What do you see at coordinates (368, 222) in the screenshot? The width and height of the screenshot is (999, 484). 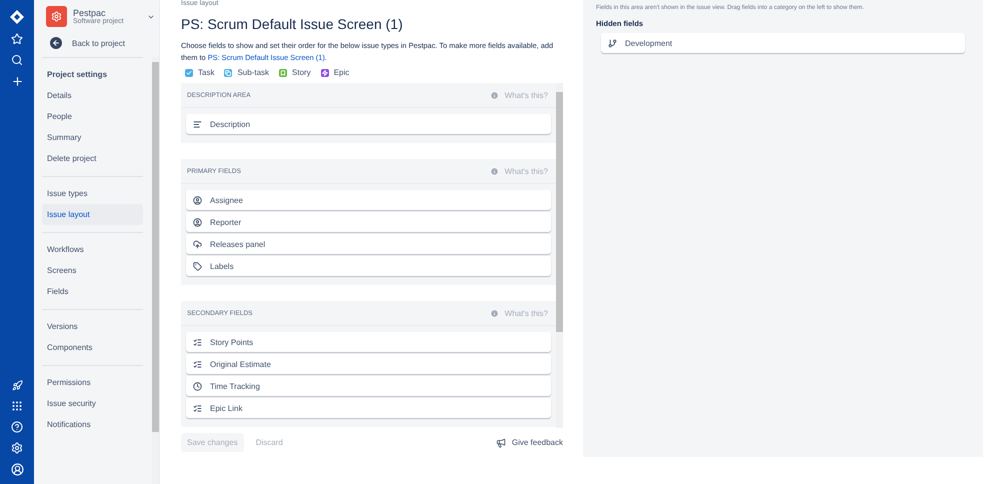 I see `field-card: Reporter` at bounding box center [368, 222].